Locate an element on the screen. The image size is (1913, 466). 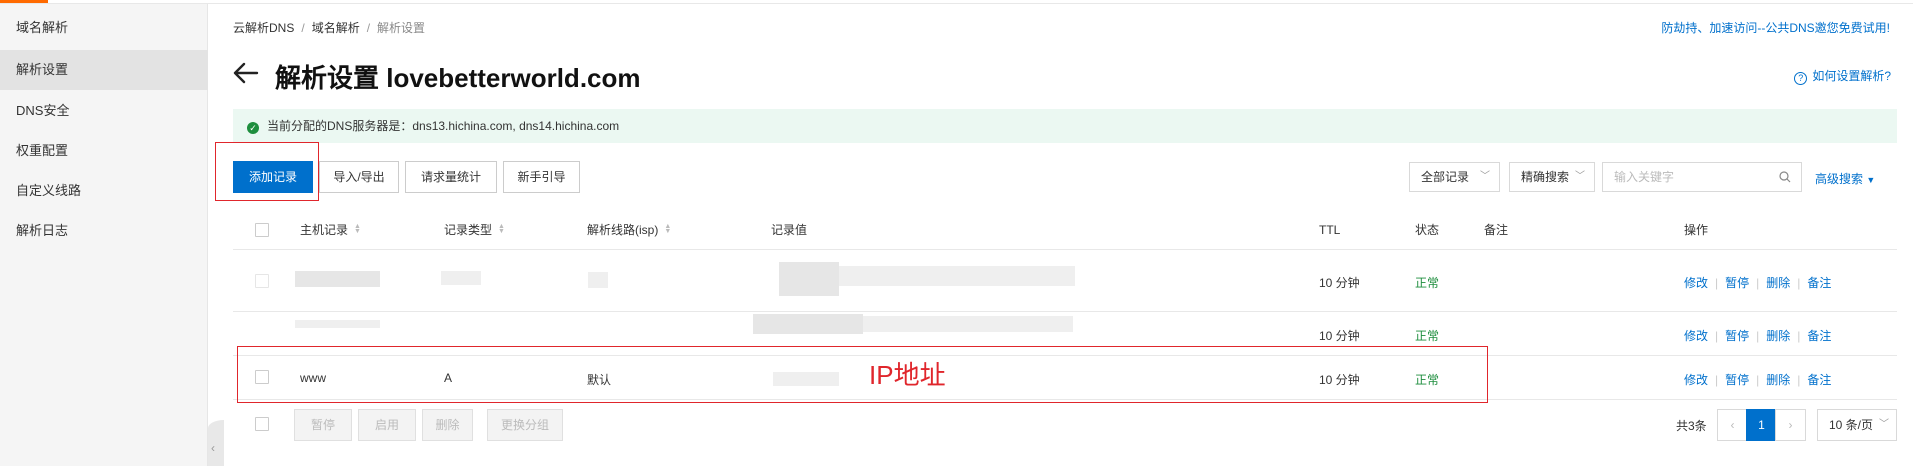
request-stats-button: 请求量统计 is located at coordinates (451, 177).